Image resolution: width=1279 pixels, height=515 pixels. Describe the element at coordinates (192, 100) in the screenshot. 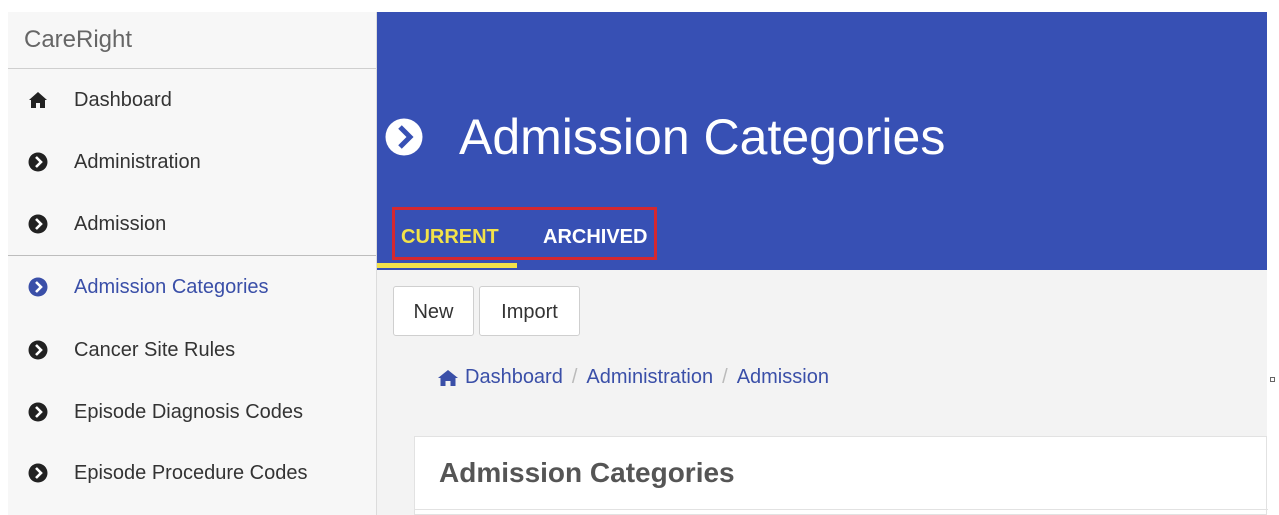

I see `sidebar-item-dashboard: Dashboard` at that location.